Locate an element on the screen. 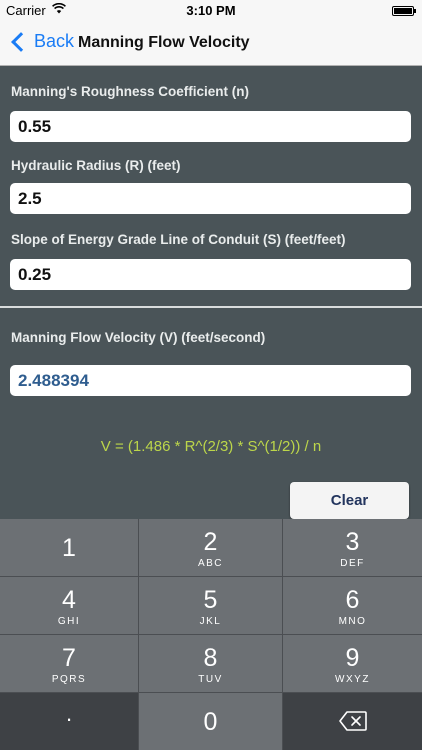 This screenshot has height=750, width=422. back-label: Back is located at coordinates (54, 41).